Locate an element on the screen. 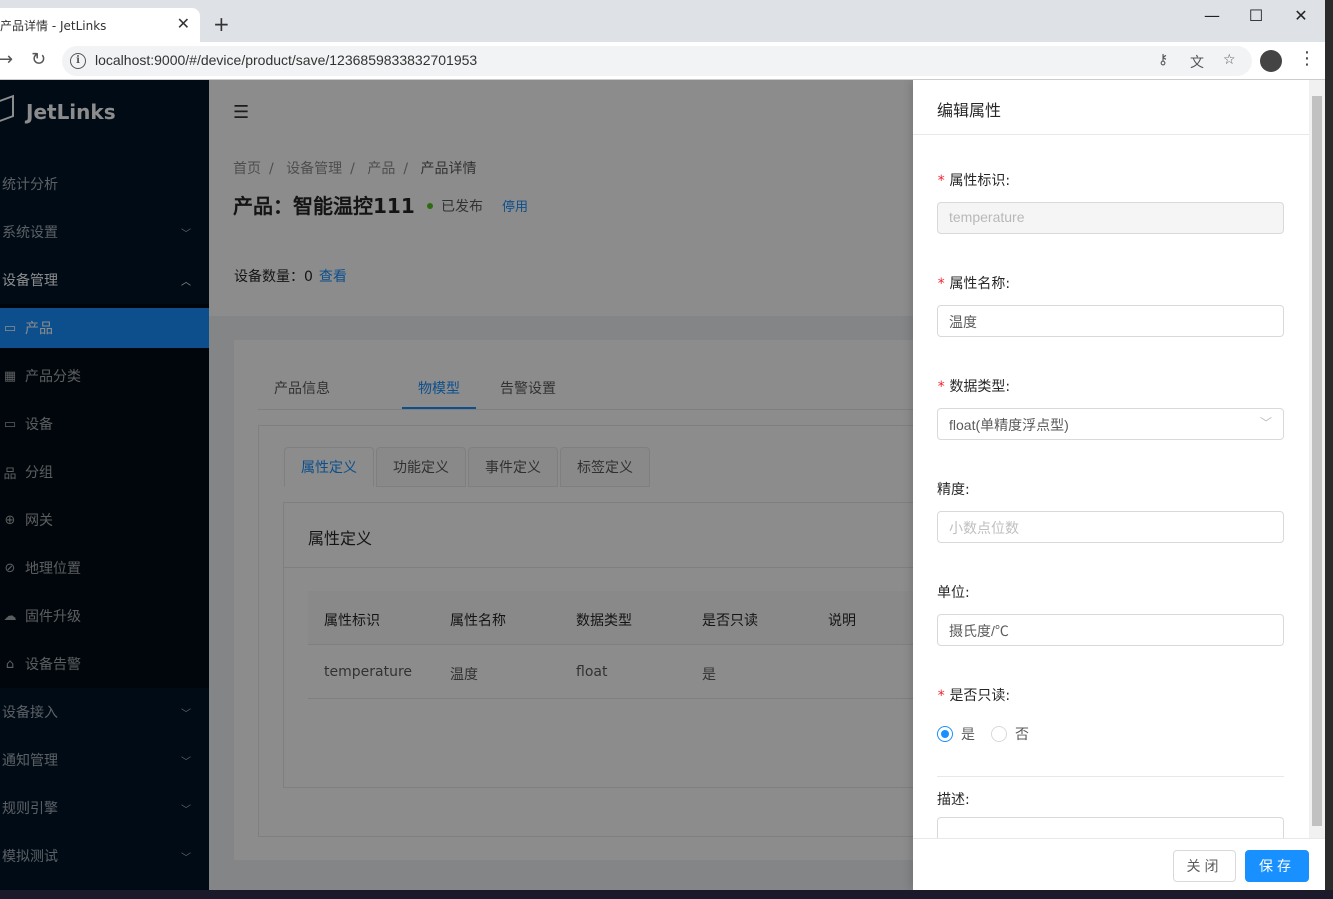  readonly-yes-radio is located at coordinates (945, 734).